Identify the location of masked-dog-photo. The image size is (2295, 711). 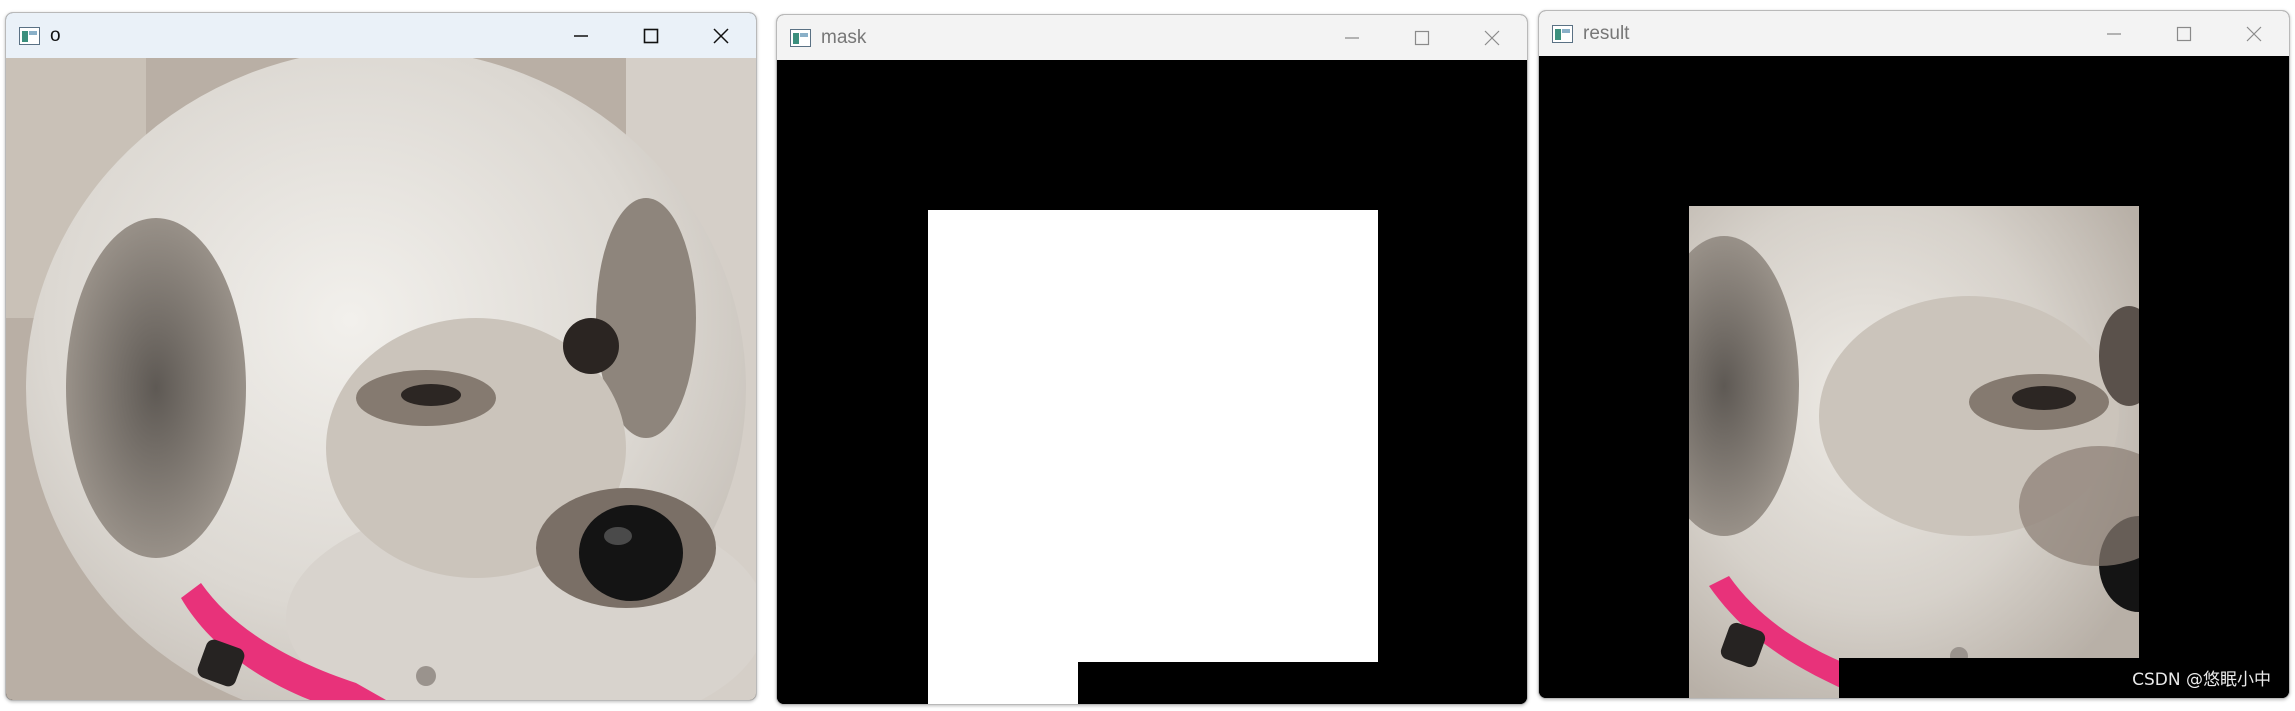
(1914, 452).